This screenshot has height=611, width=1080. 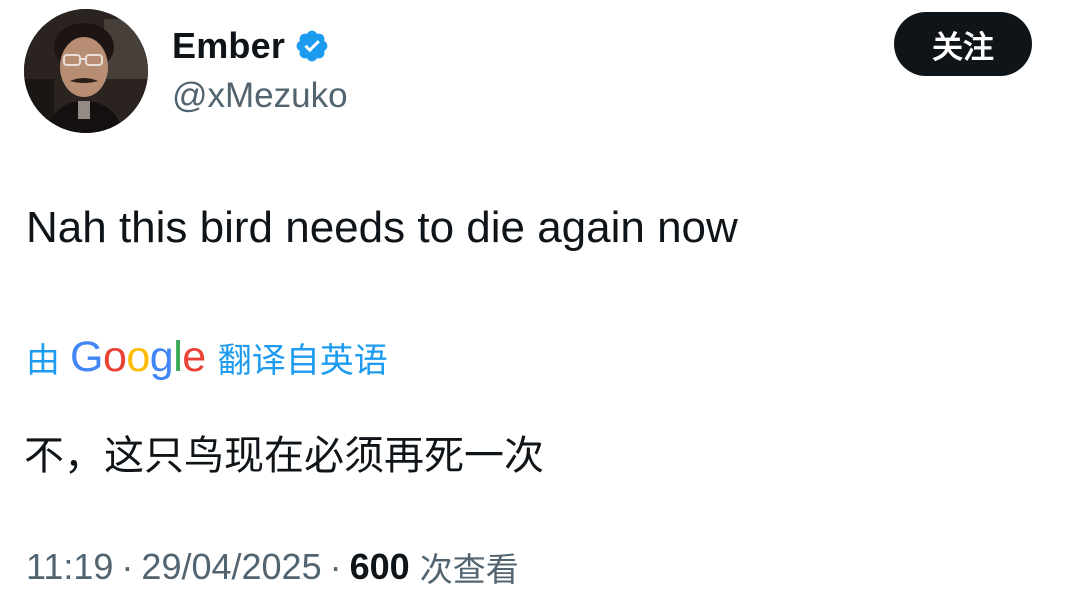 I want to click on google-logo: Google, so click(x=138, y=356).